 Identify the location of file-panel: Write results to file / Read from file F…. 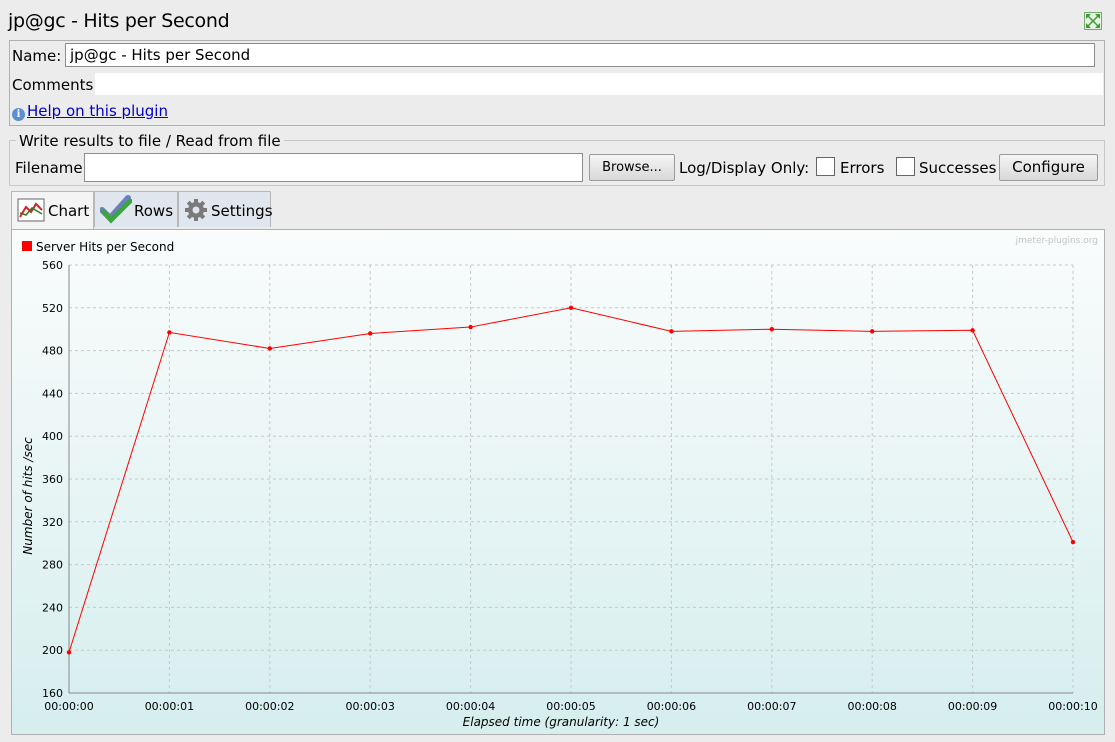
(557, 159).